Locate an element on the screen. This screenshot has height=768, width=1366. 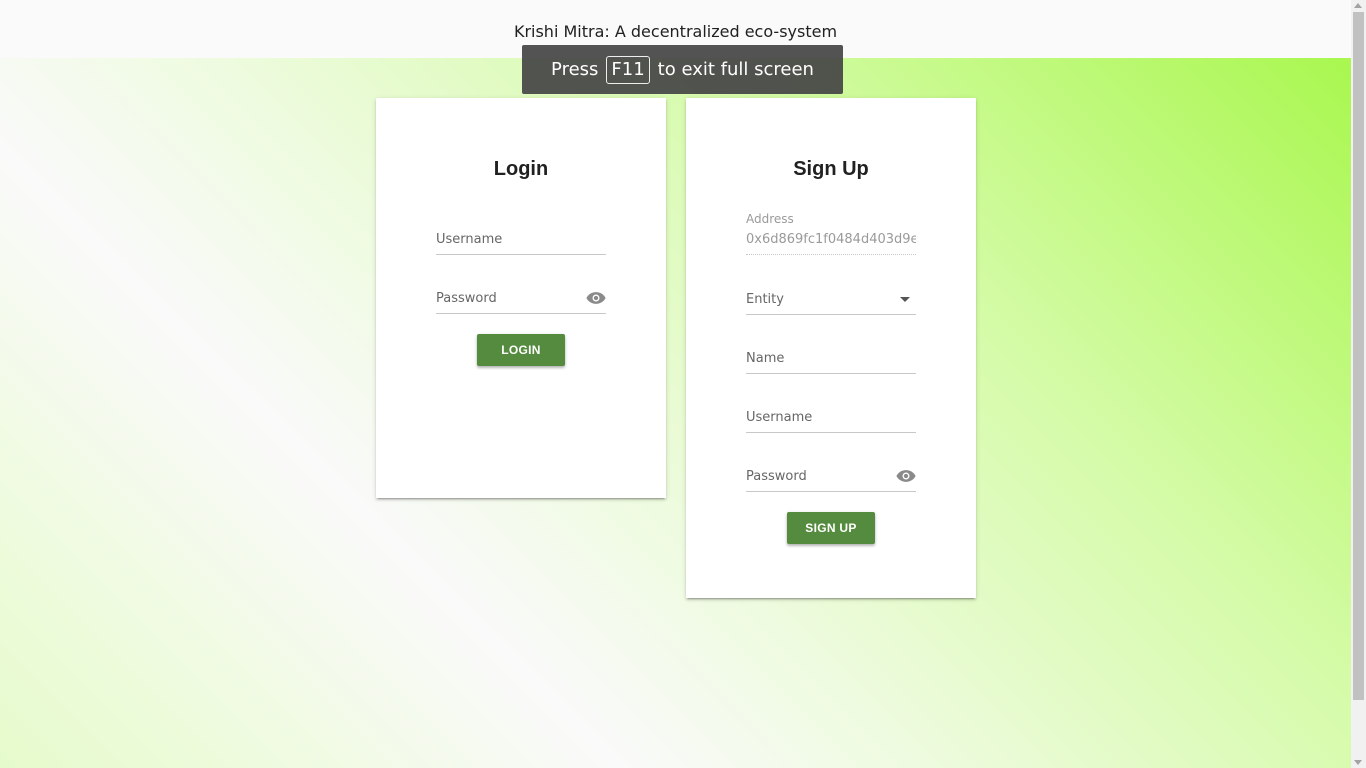
signup-username-label: Username is located at coordinates (779, 417).